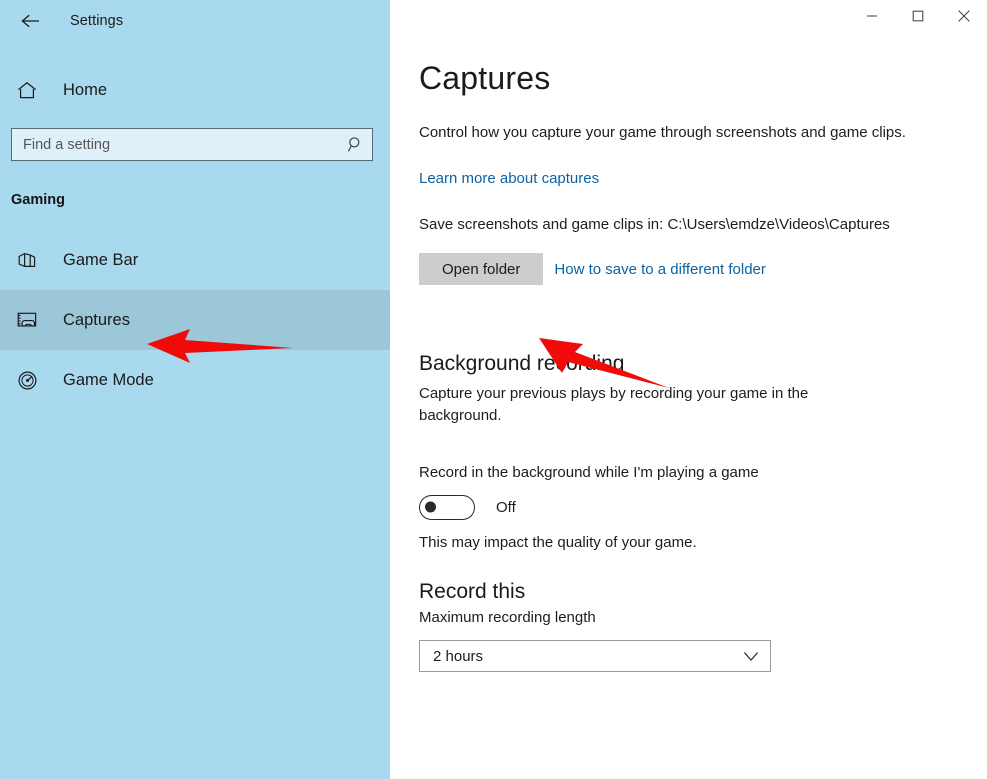  Describe the element at coordinates (522, 364) in the screenshot. I see `background-recording-title: Background recording` at that location.